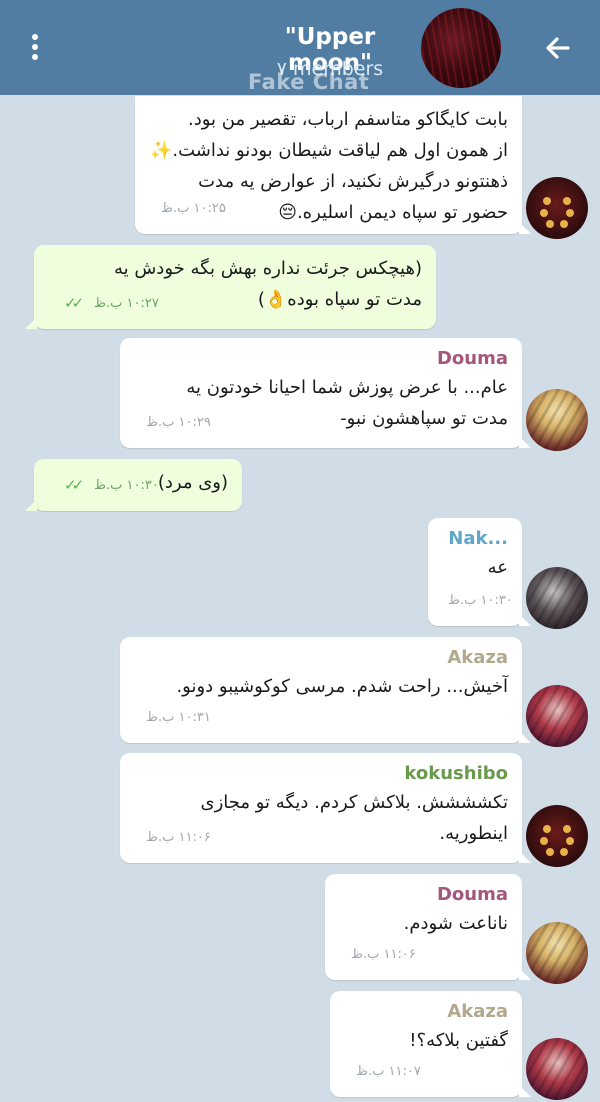 The width and height of the screenshot is (600, 1102). I want to click on message-time: ۱۰:۳۱ ب.ظ, so click(178, 717).